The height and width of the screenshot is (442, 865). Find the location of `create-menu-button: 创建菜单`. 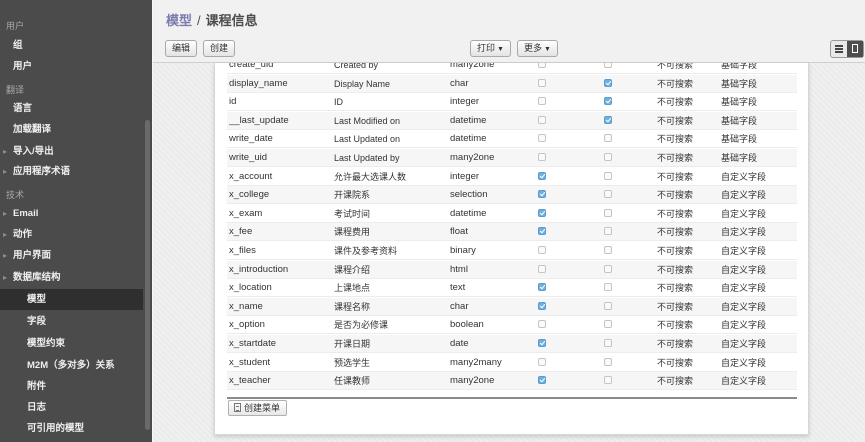

create-menu-button: 创建菜单 is located at coordinates (258, 408).